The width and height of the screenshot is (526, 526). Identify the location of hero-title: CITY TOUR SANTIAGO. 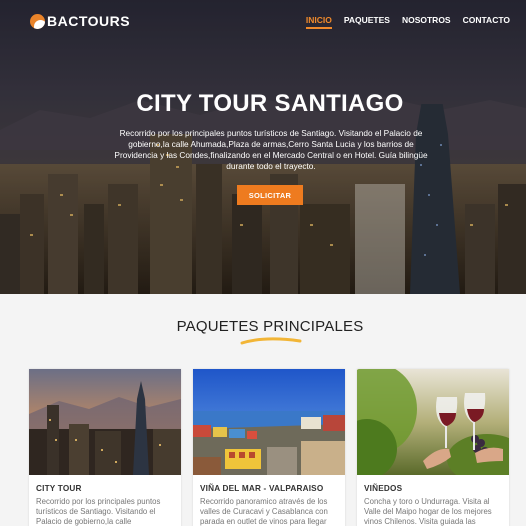
(270, 103).